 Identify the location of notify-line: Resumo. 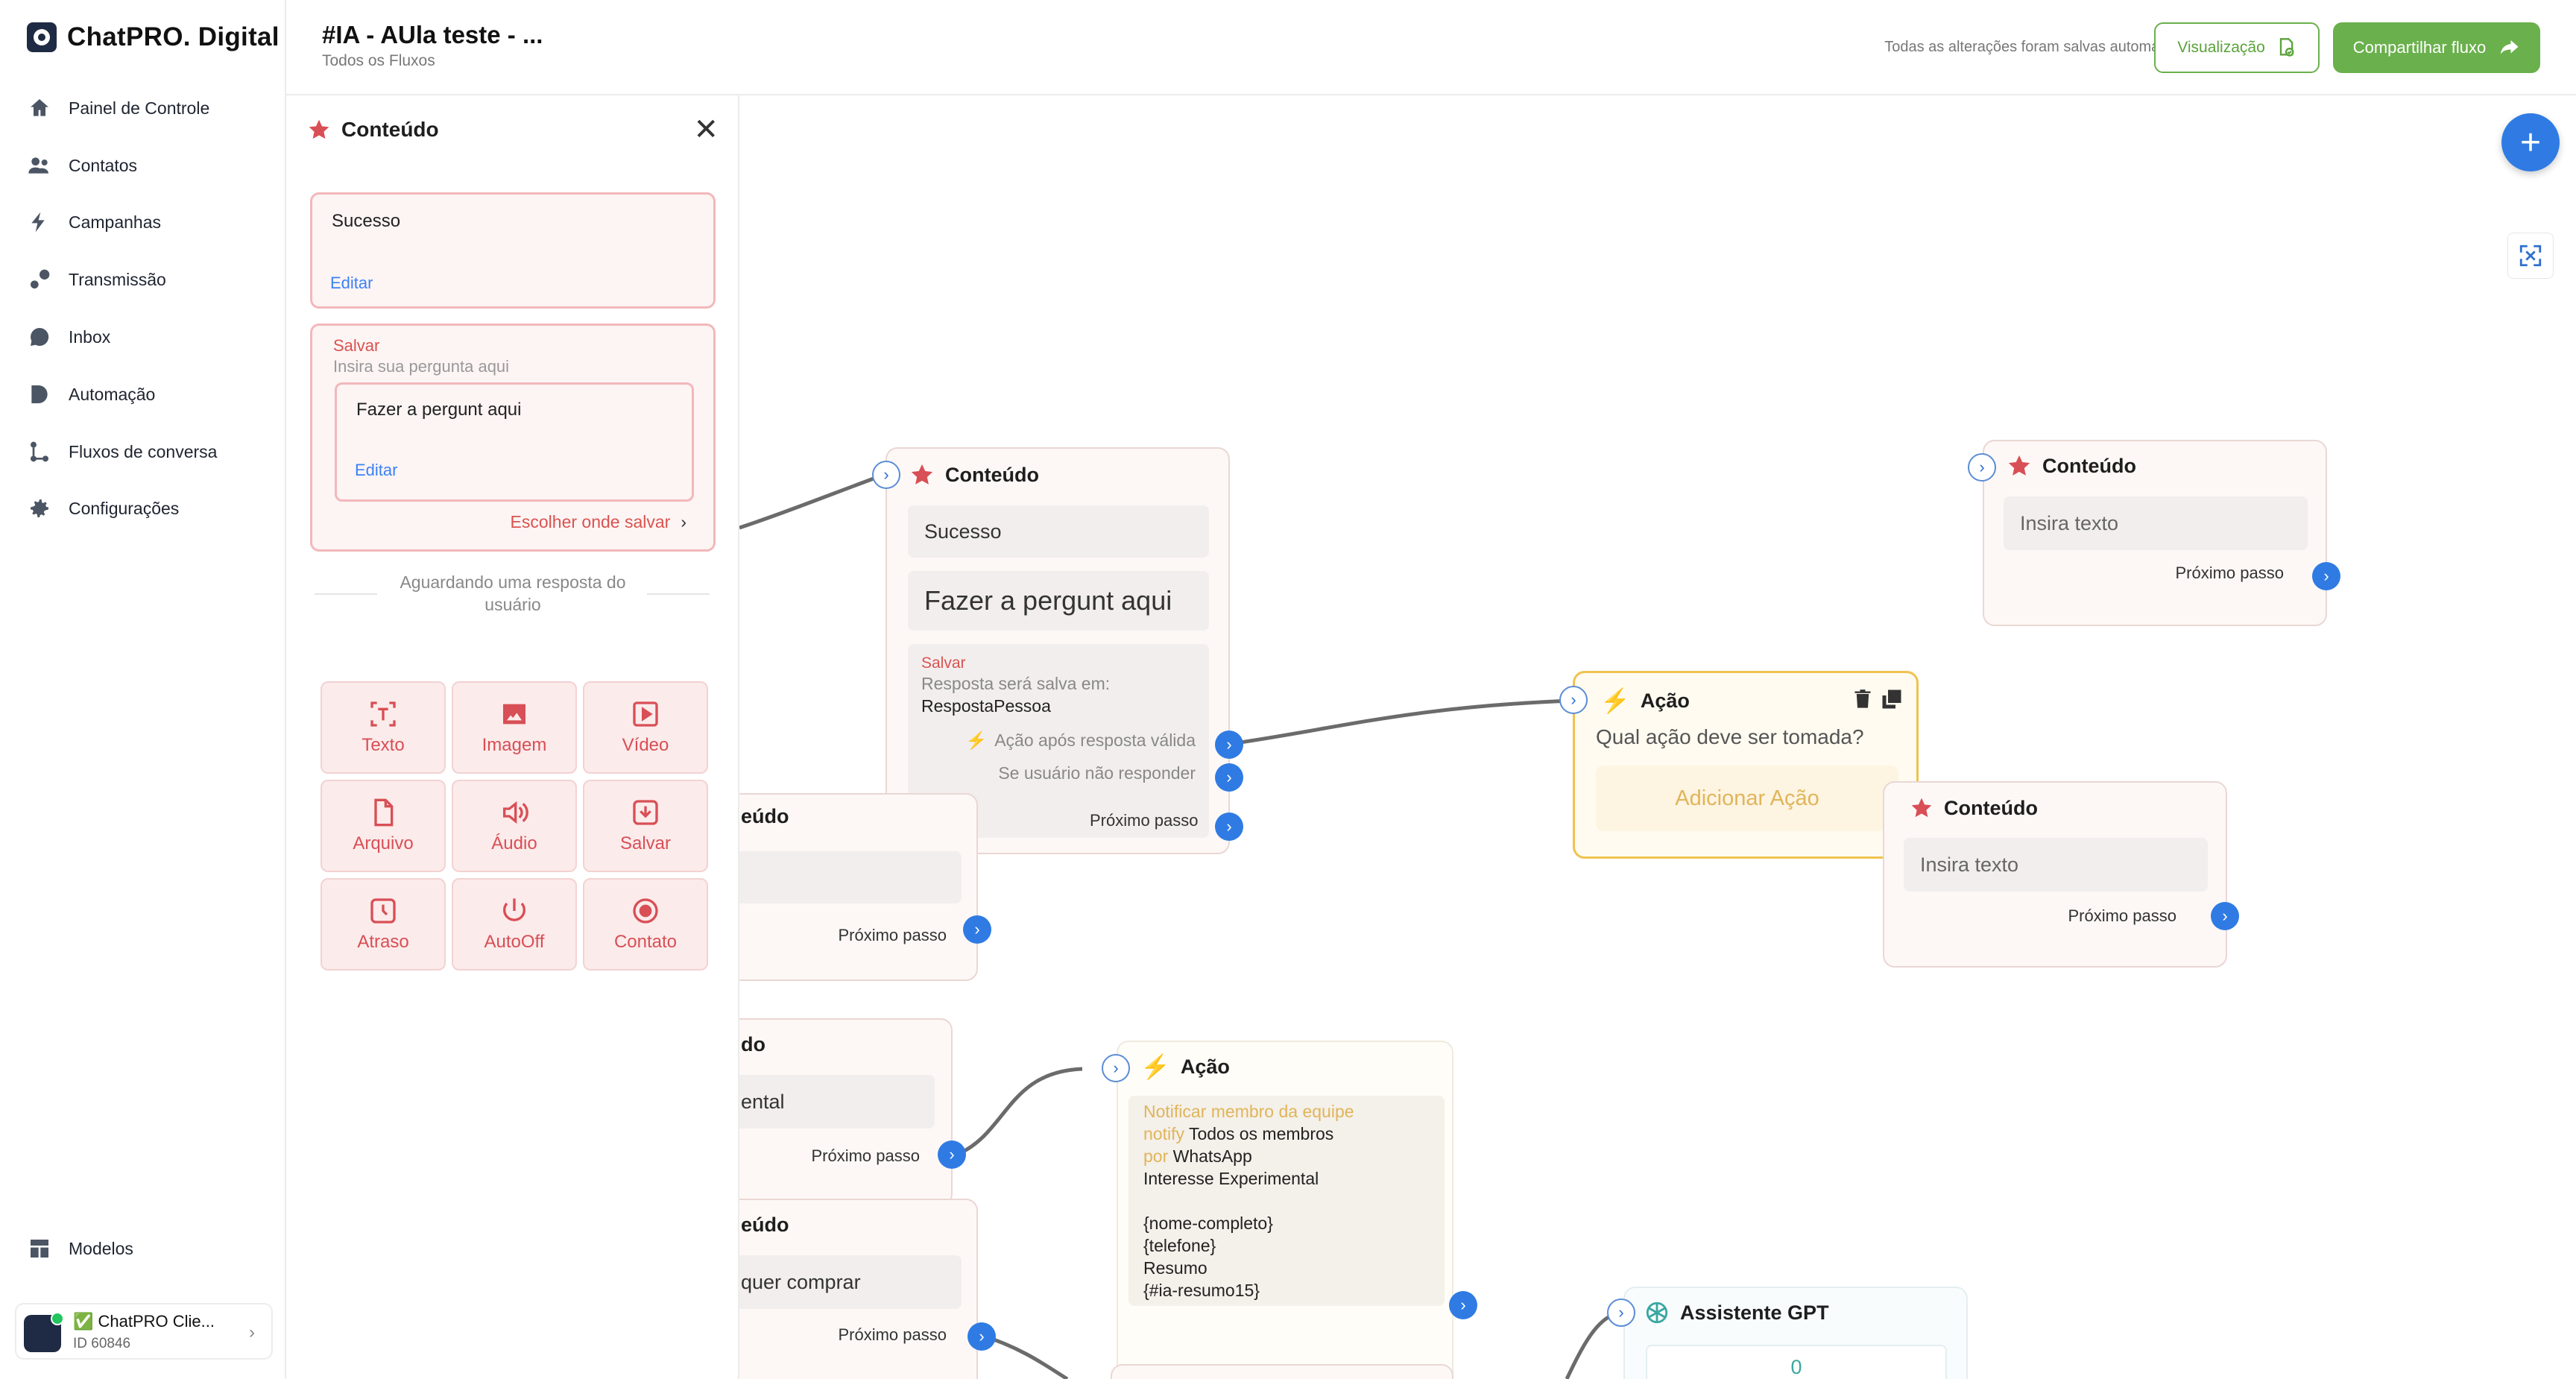
(1175, 1268).